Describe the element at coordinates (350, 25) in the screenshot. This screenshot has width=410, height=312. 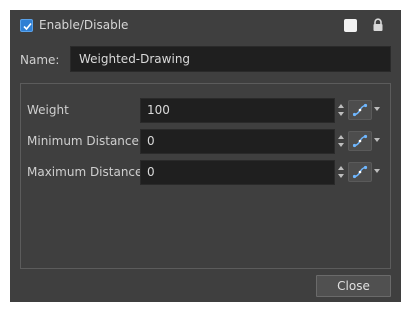
I see `color-swatch-button` at that location.